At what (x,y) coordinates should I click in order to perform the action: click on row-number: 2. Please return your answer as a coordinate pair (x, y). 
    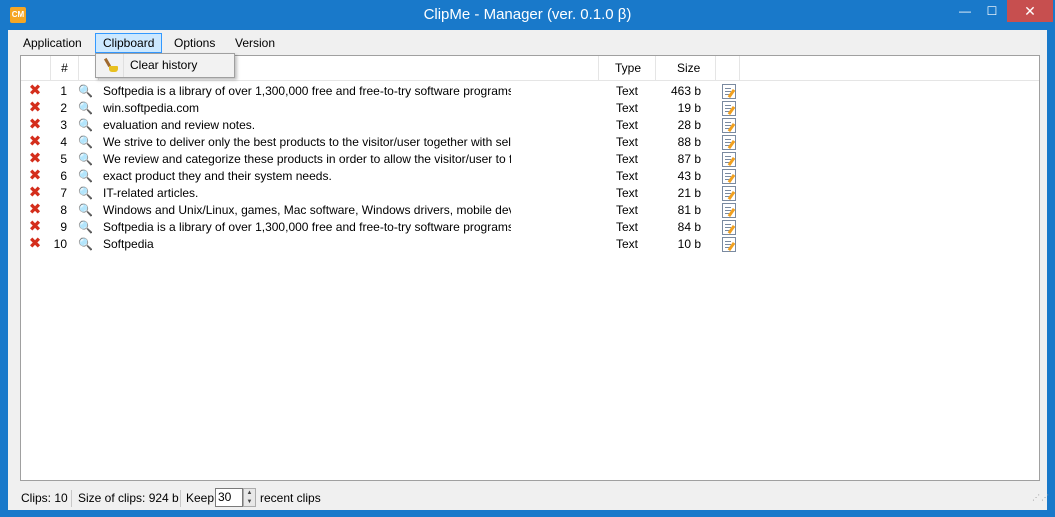
    Looking at the image, I should click on (63, 108).